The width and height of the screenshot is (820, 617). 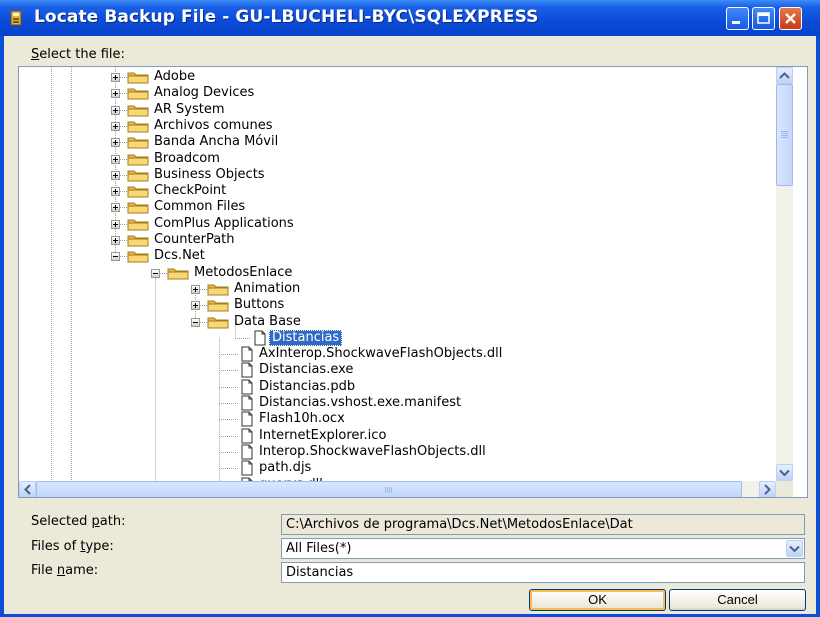 I want to click on scroll-down-button, so click(x=784, y=472).